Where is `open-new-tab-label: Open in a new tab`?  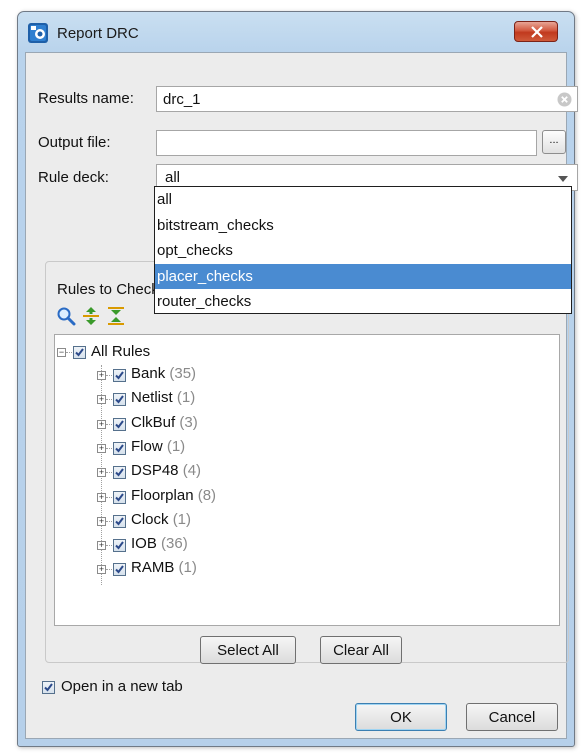 open-new-tab-label: Open in a new tab is located at coordinates (122, 686).